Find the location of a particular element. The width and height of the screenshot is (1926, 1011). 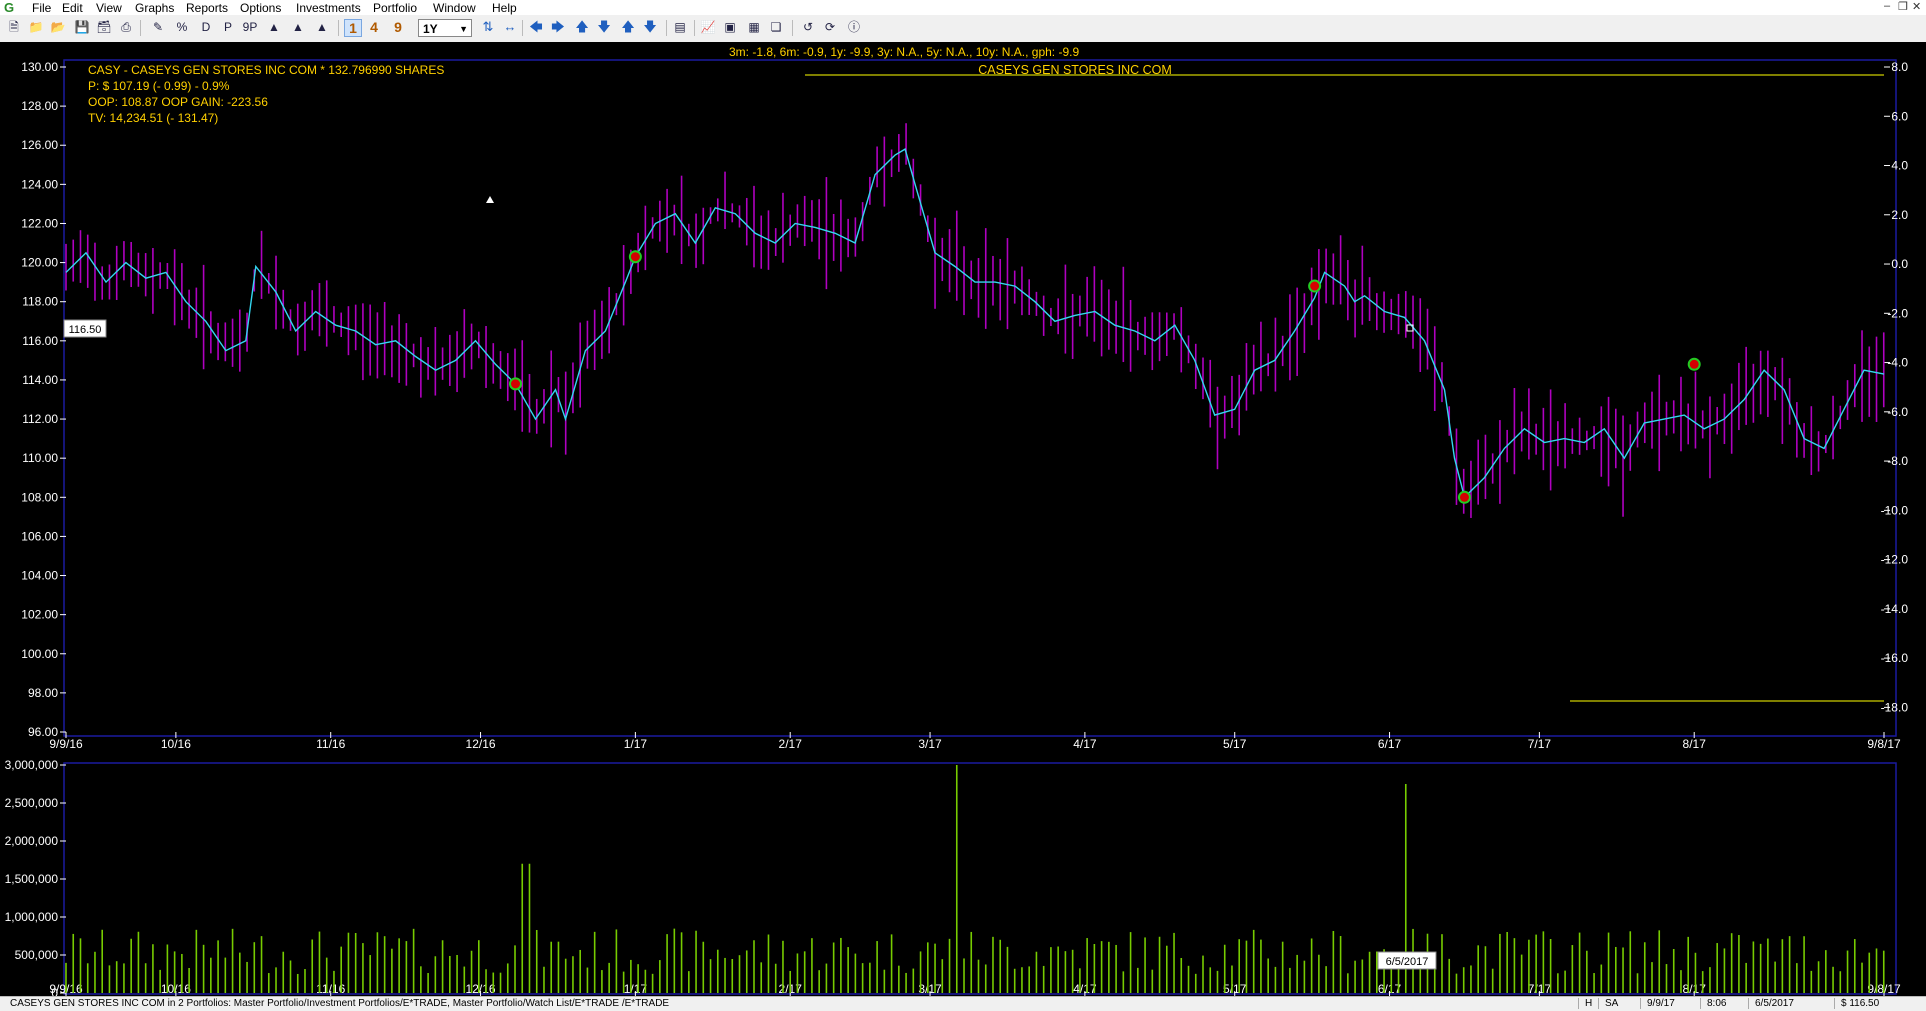

menu-reports: Reports is located at coordinates (207, 8).